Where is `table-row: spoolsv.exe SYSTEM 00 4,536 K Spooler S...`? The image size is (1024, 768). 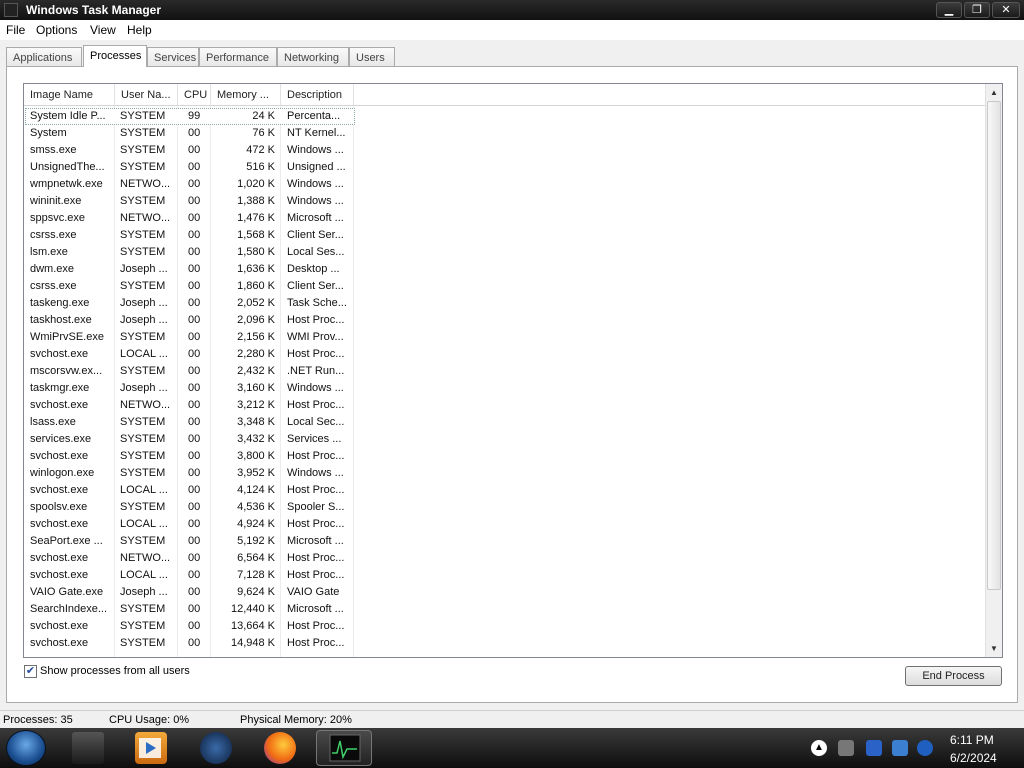 table-row: spoolsv.exe SYSTEM 00 4,536 K Spooler S... is located at coordinates (505, 507).